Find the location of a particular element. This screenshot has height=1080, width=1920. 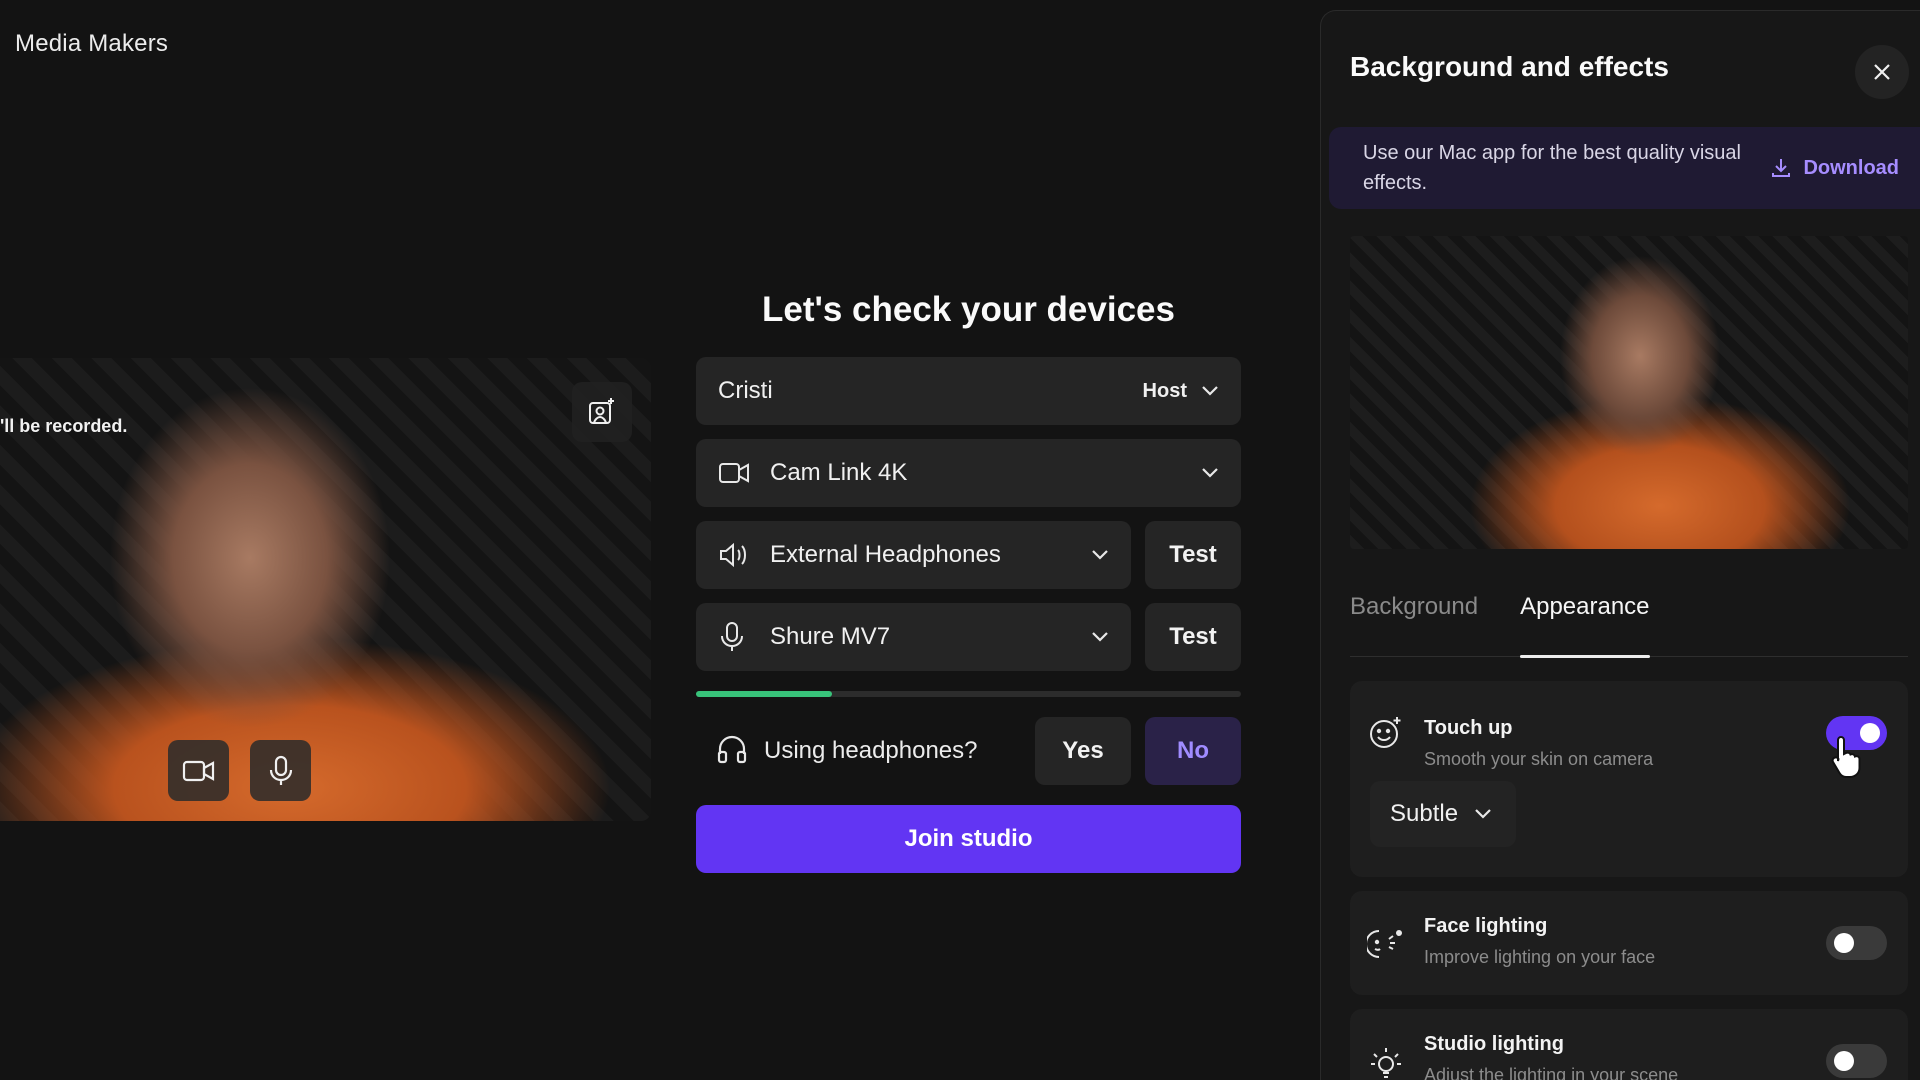

touch-up-level-value: Subtle is located at coordinates (1424, 813).